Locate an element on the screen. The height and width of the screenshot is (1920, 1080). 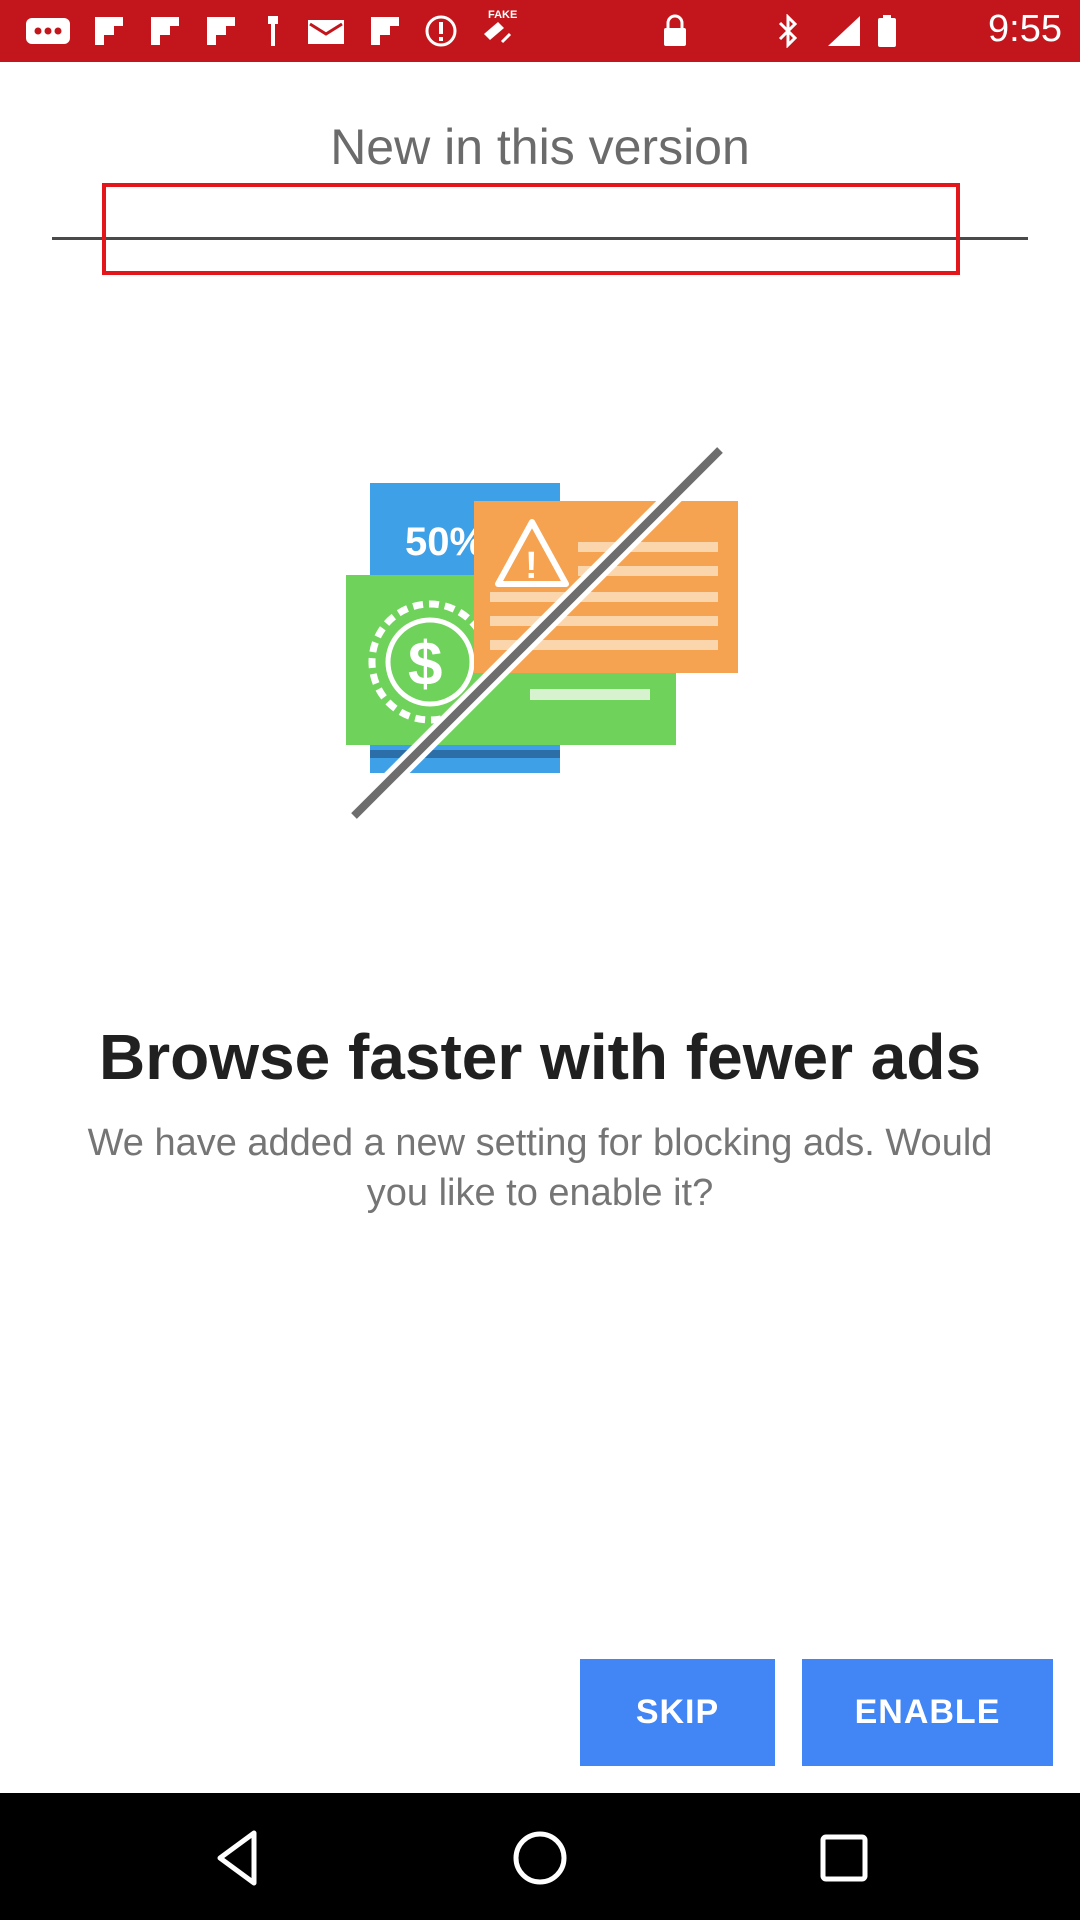
navigation-bar is located at coordinates (540, 1856).